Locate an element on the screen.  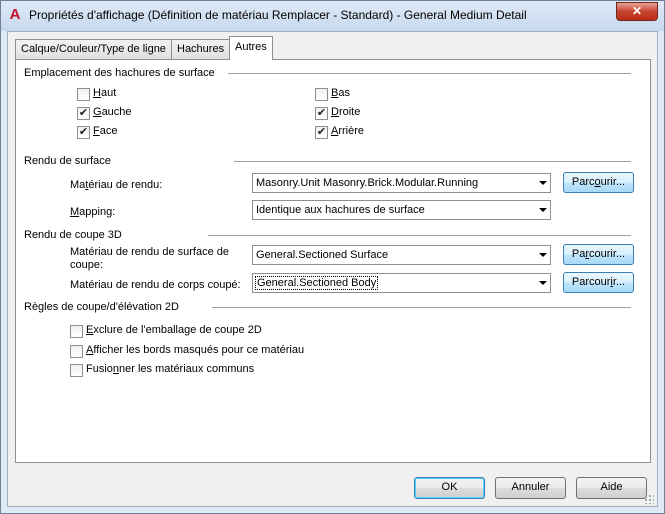
section-body-material-value: General.Sectioned Body is located at coordinates (317, 283).